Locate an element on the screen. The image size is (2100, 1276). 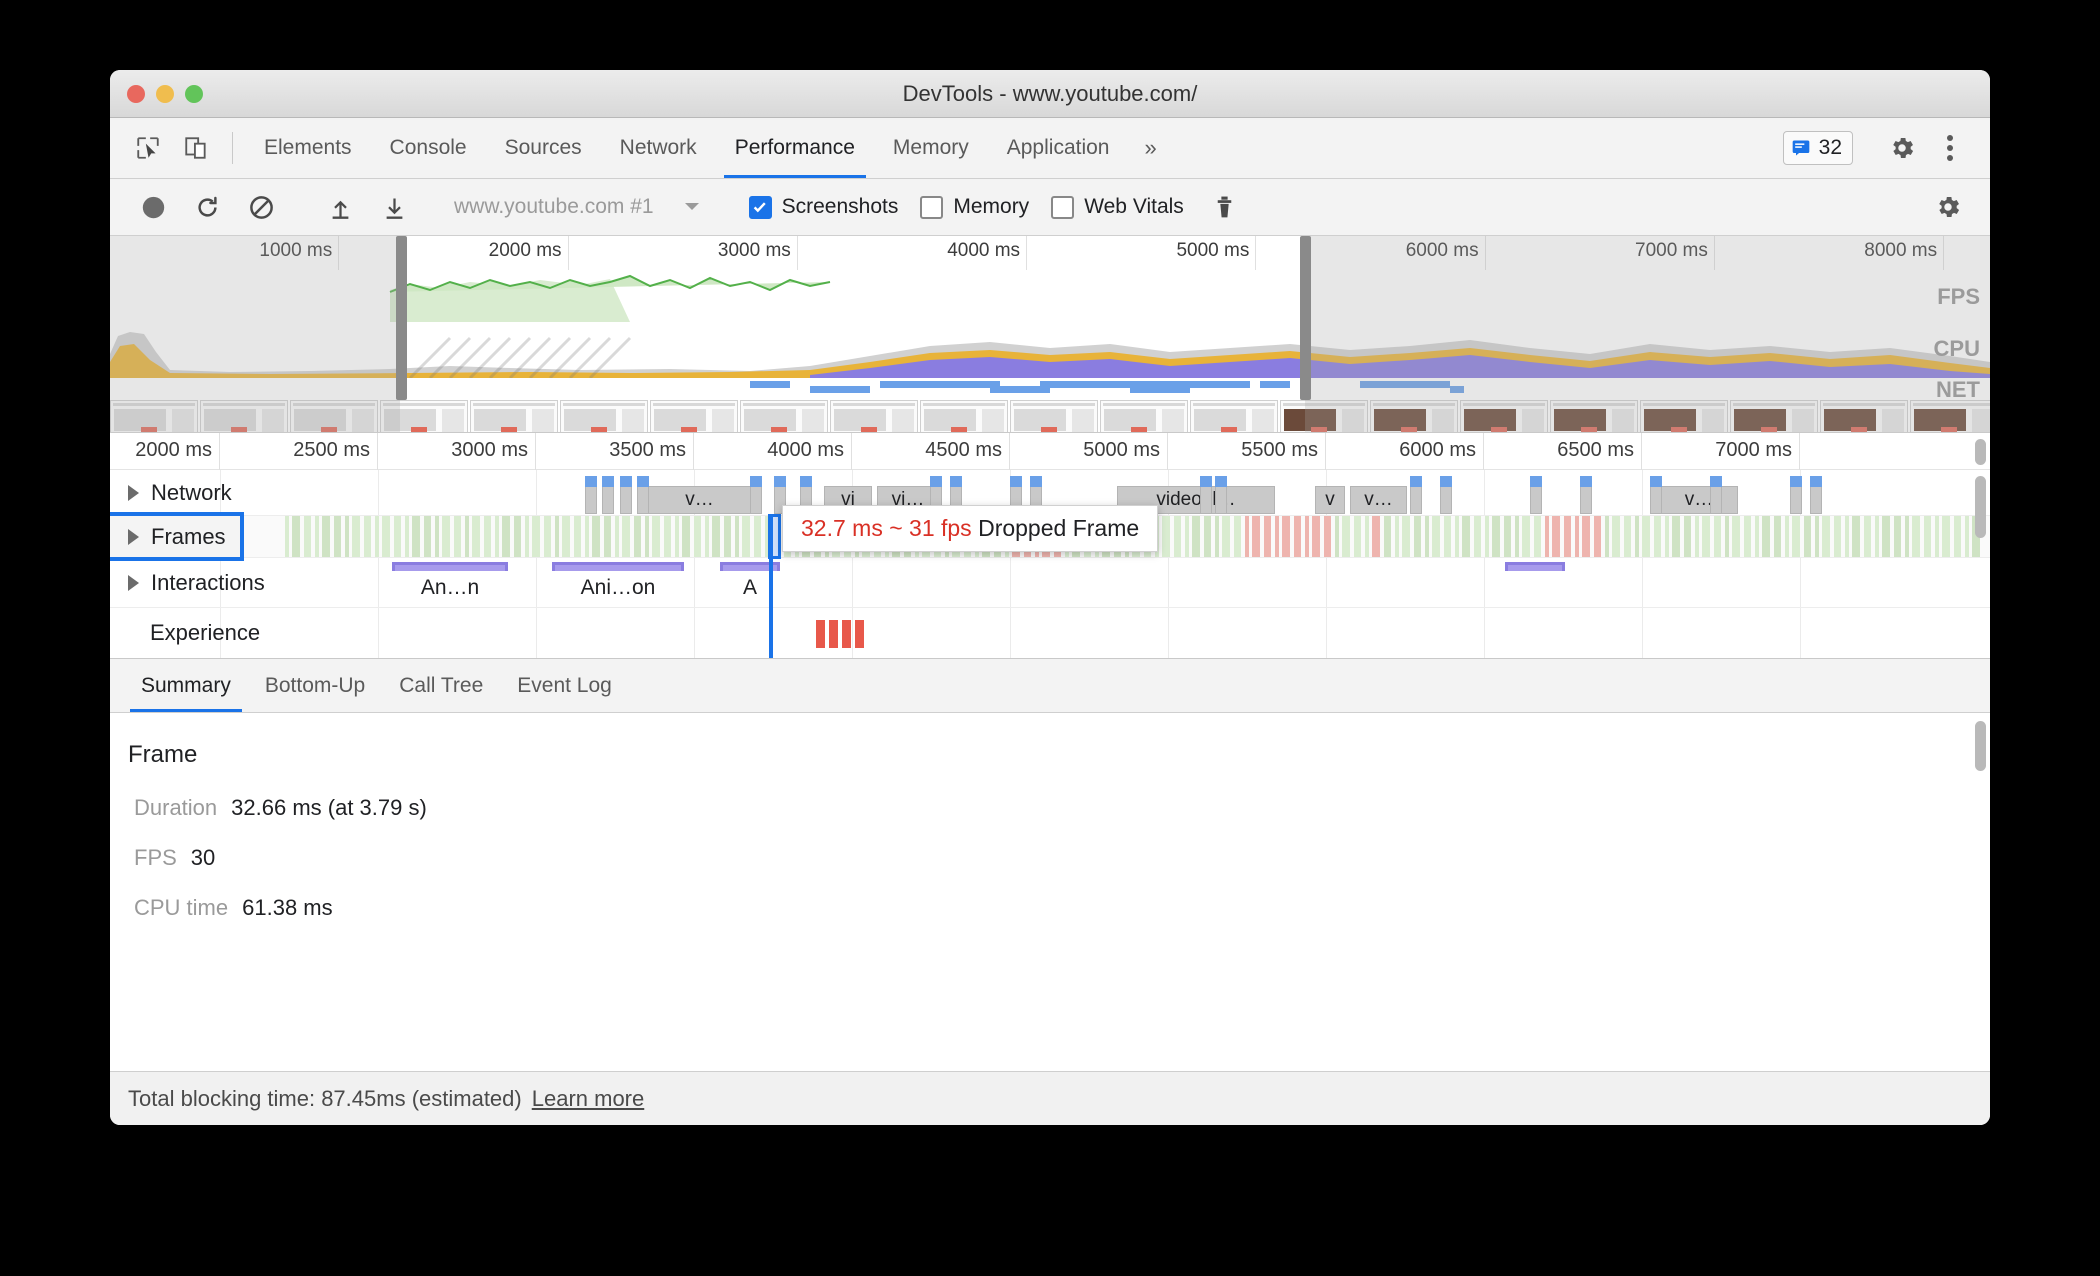
tab-call-tree: Call Tree is located at coordinates (441, 685).